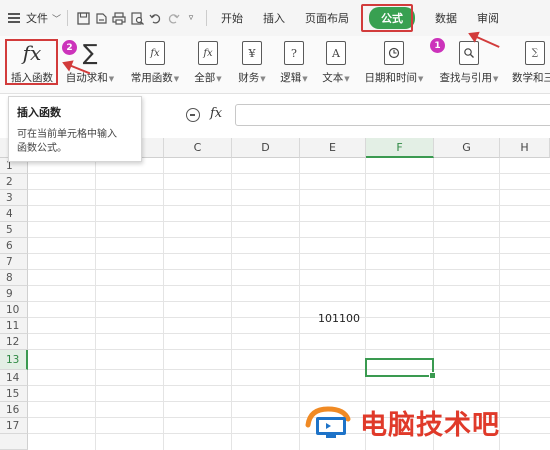 The width and height of the screenshot is (550, 450). I want to click on row-header: 7, so click(14, 262).